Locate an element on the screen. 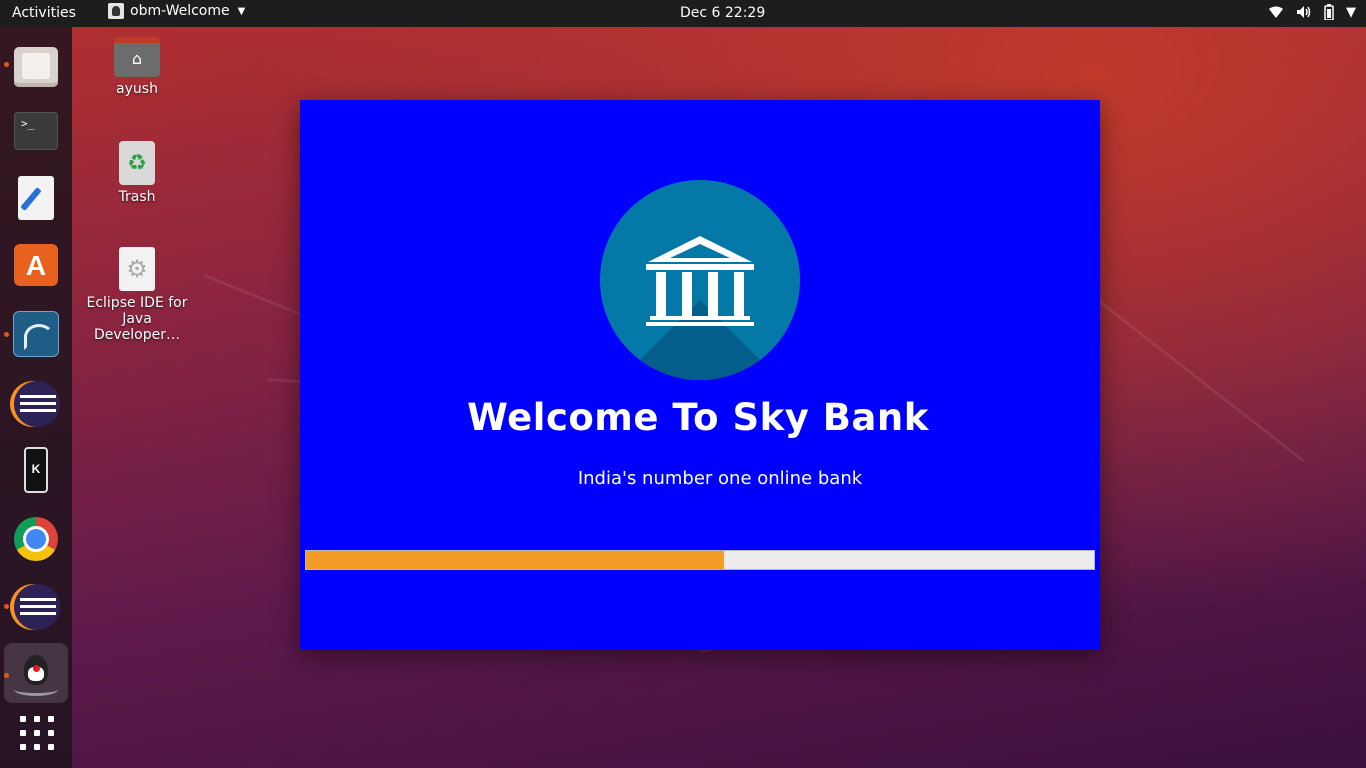  top-bar: Activities obm-Welcome ▼ Dec 6 22:29 ▼ is located at coordinates (683, 13).